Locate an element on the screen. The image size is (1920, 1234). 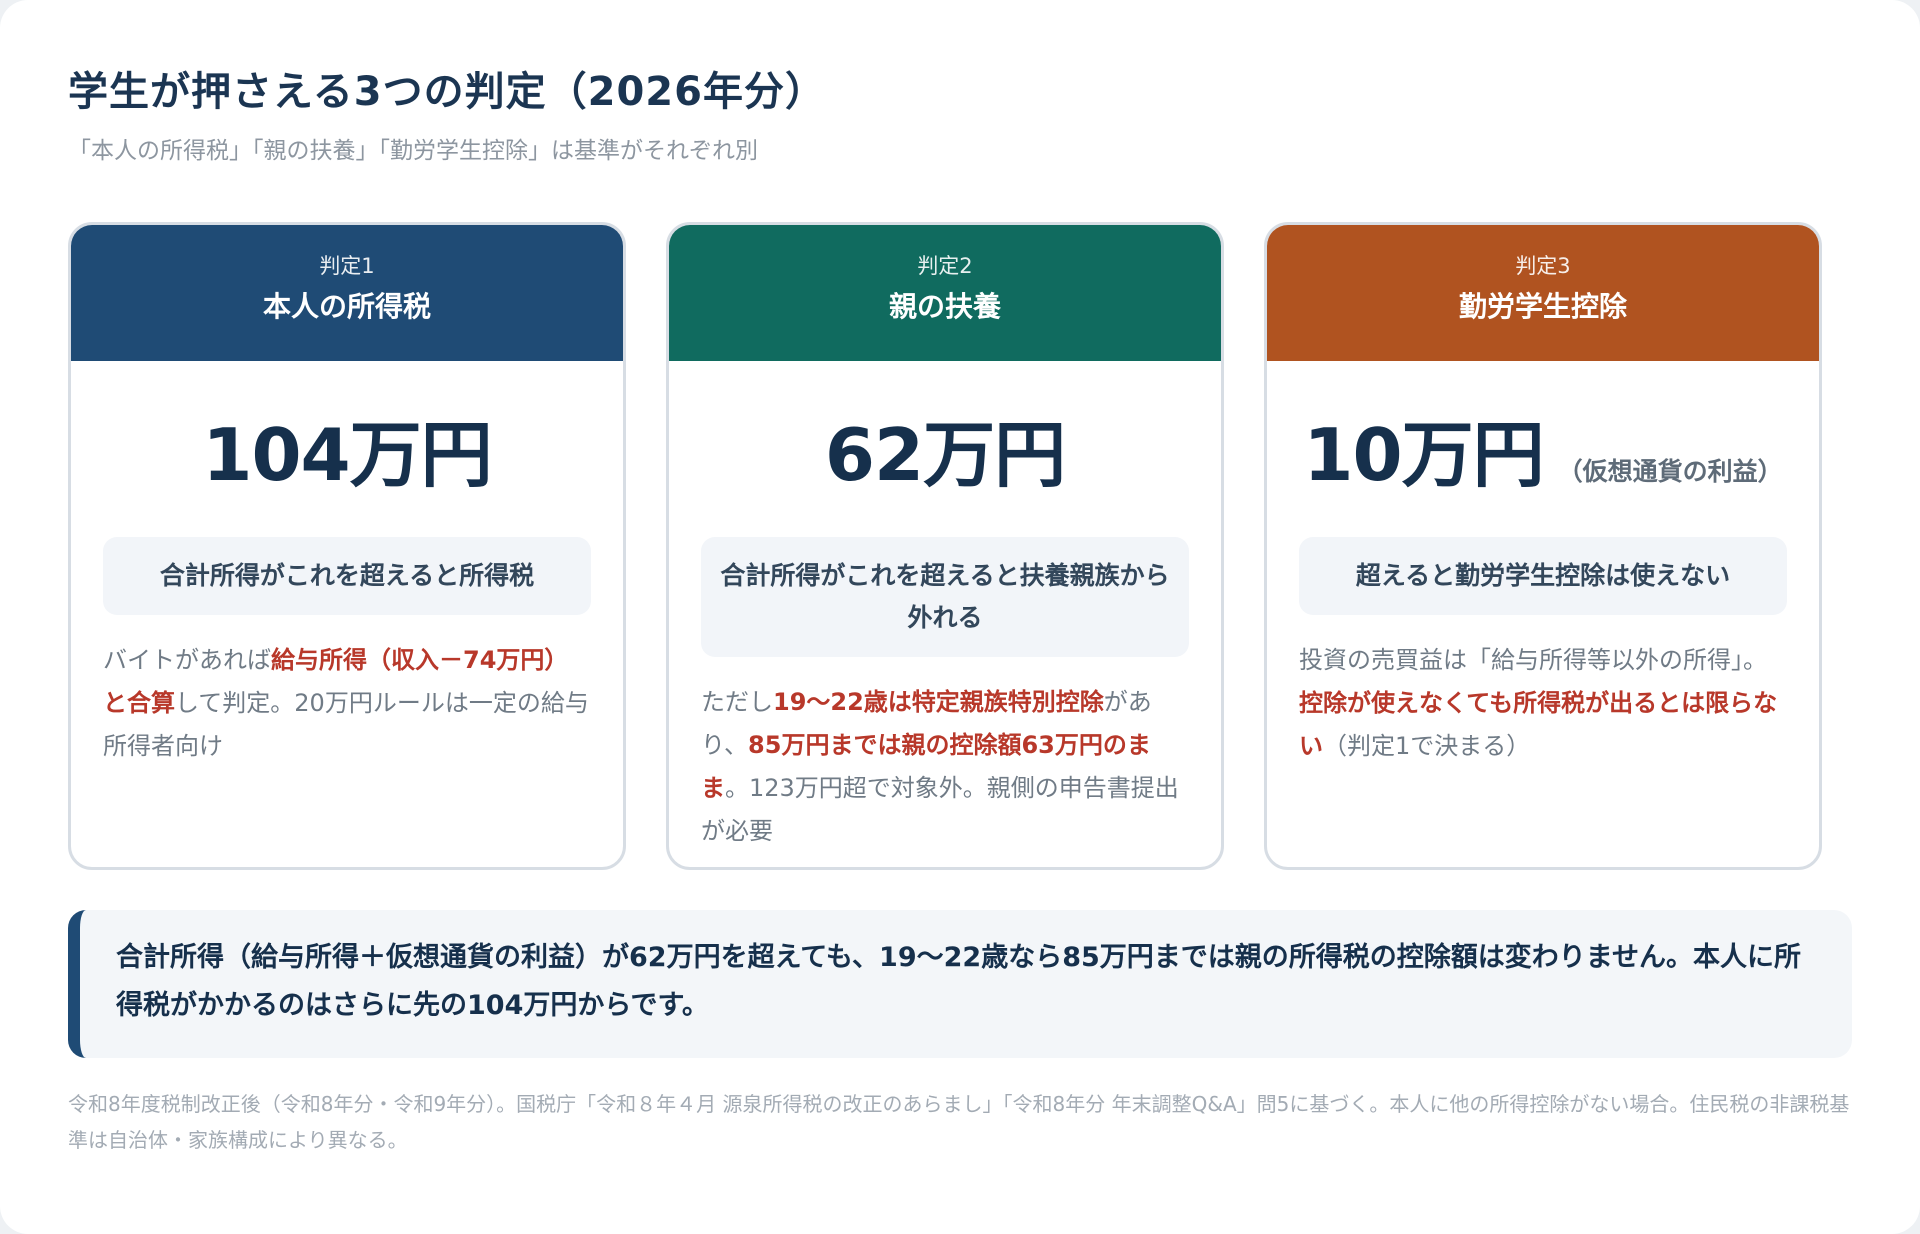
amount-row: 10万円 （仮想通貨の利益） is located at coordinates (1543, 455).